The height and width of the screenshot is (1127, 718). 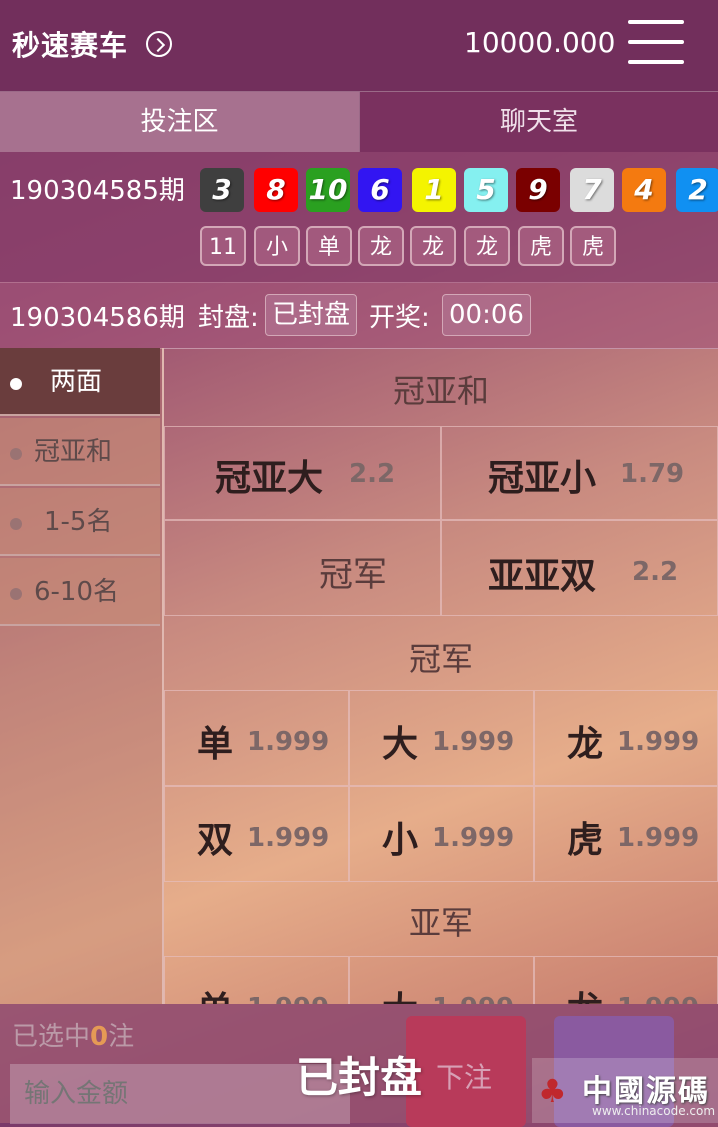 I want to click on sidebar-item-label: 冠亚和, so click(x=73, y=452).